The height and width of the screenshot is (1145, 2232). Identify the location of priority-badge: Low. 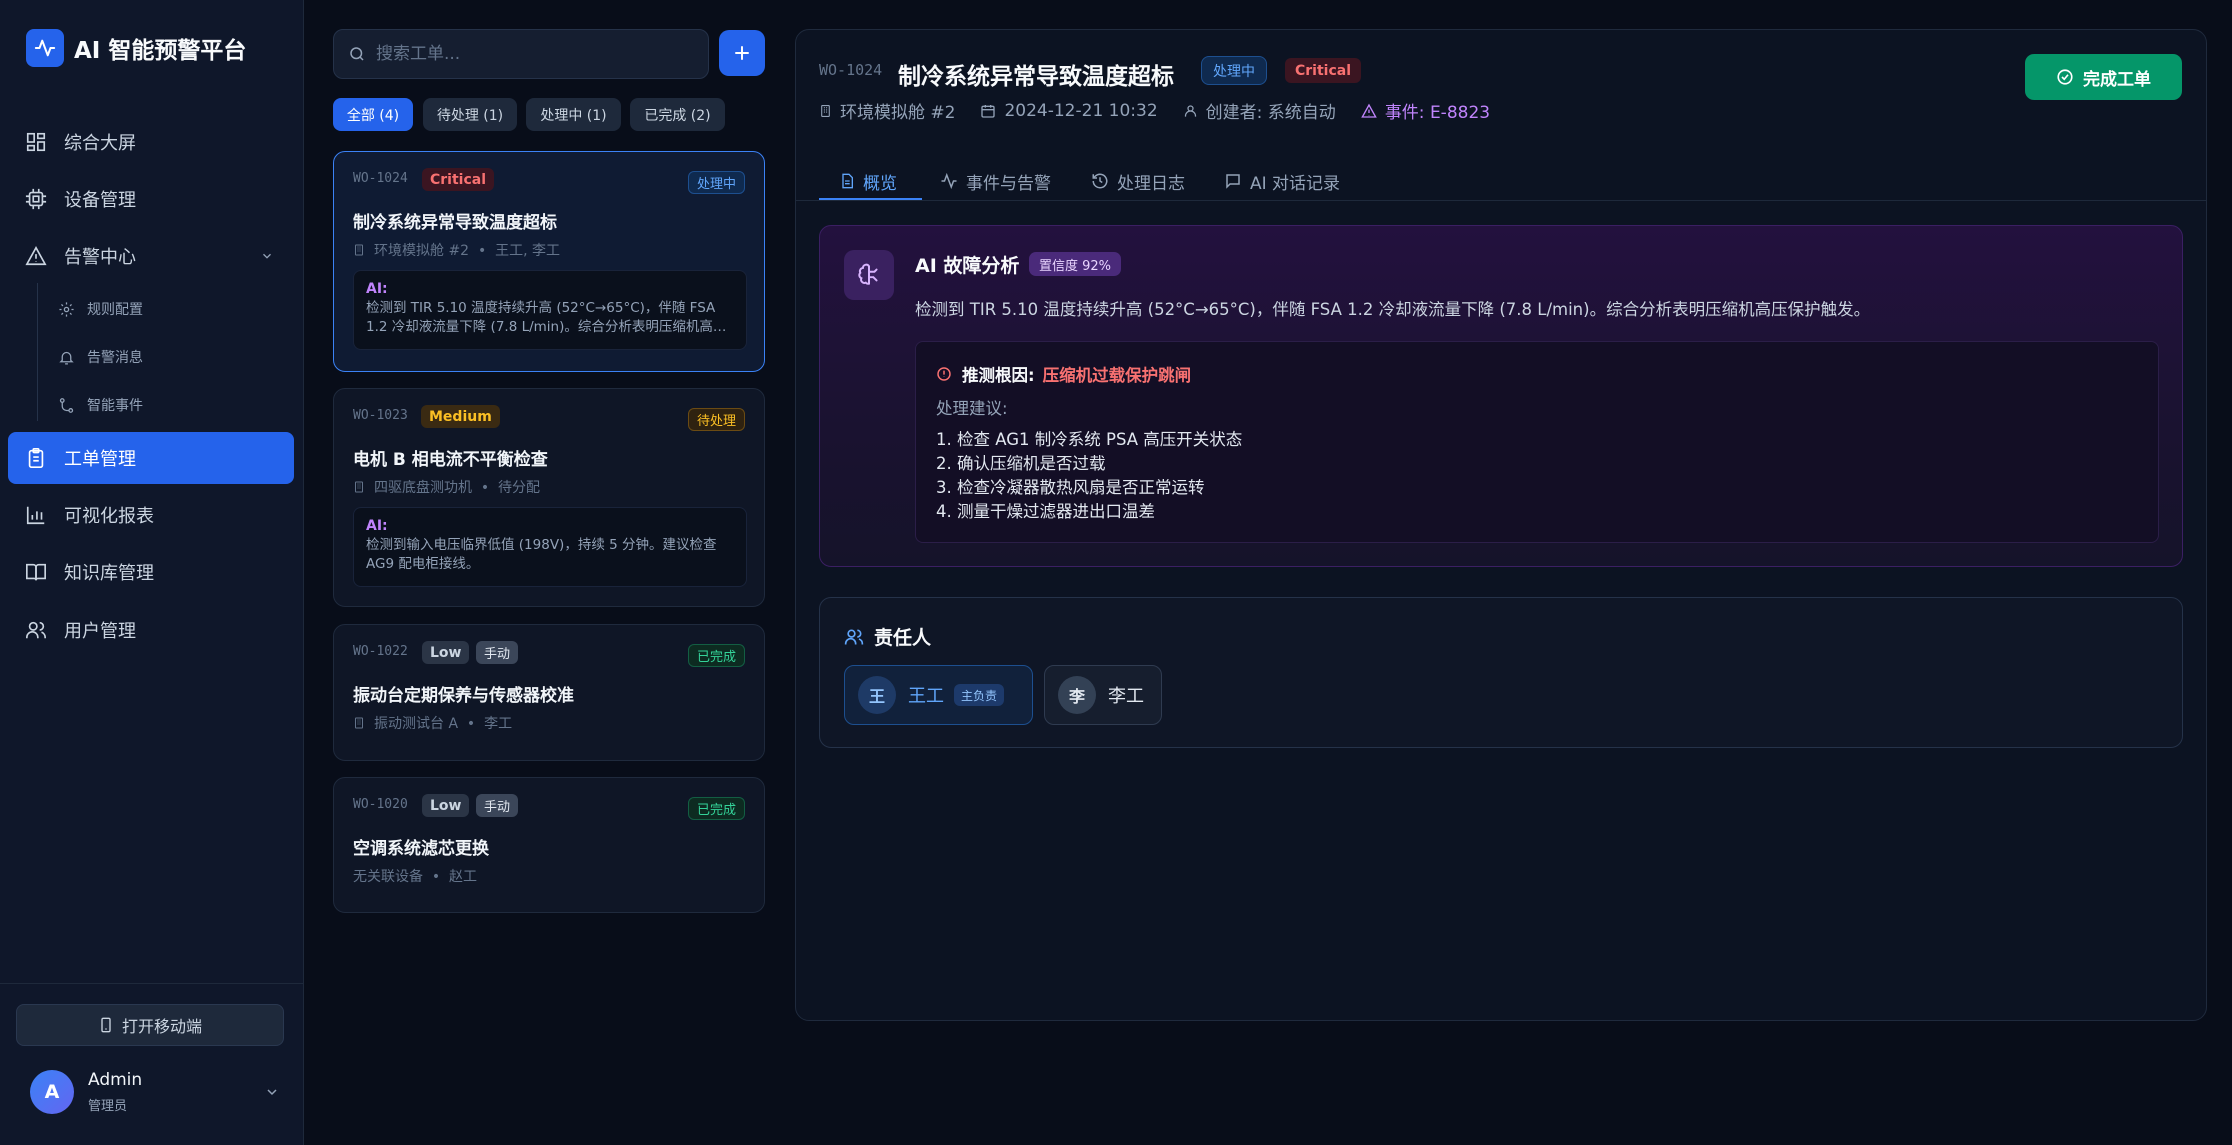
(446, 652).